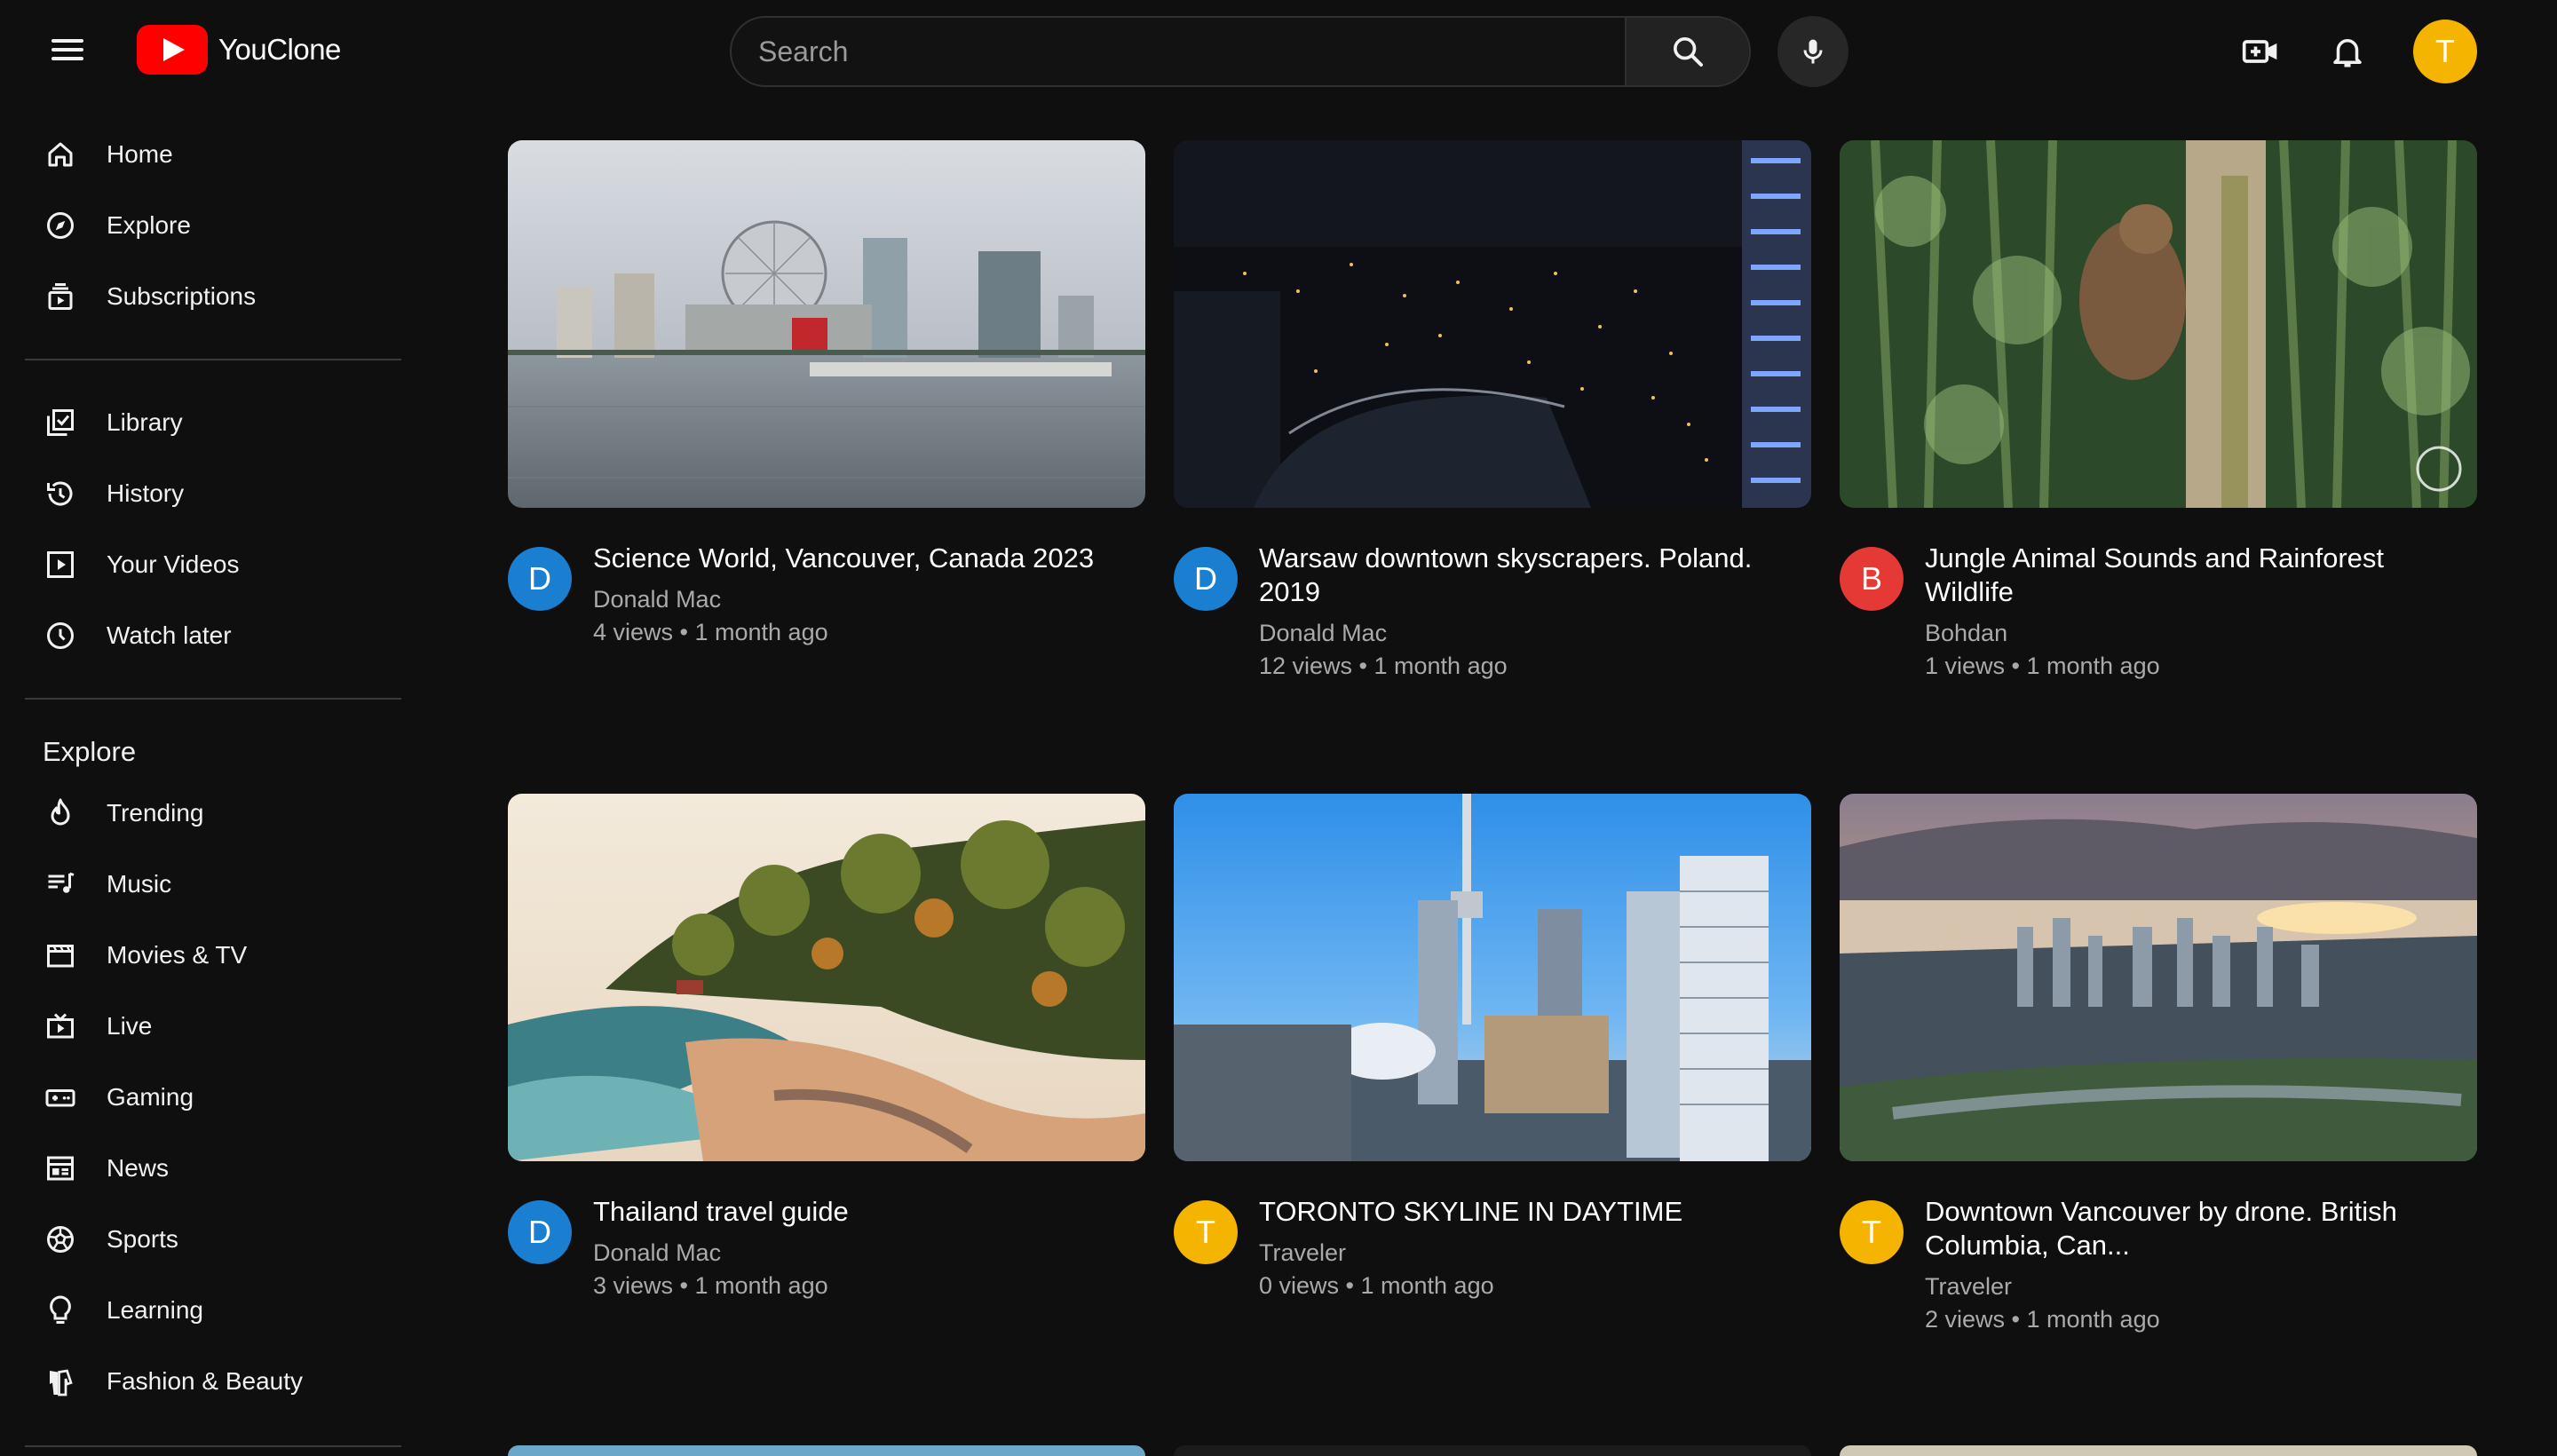 The width and height of the screenshot is (2557, 1456). I want to click on create-video-button, so click(2260, 51).